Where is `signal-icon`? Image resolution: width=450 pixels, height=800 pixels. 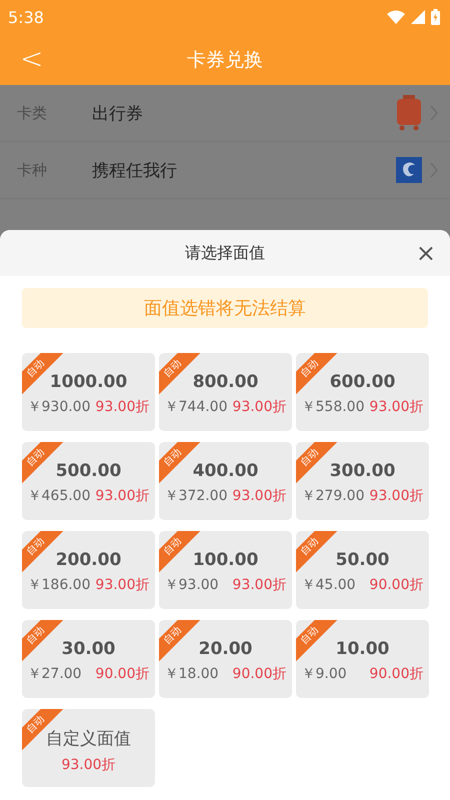 signal-icon is located at coordinates (418, 17).